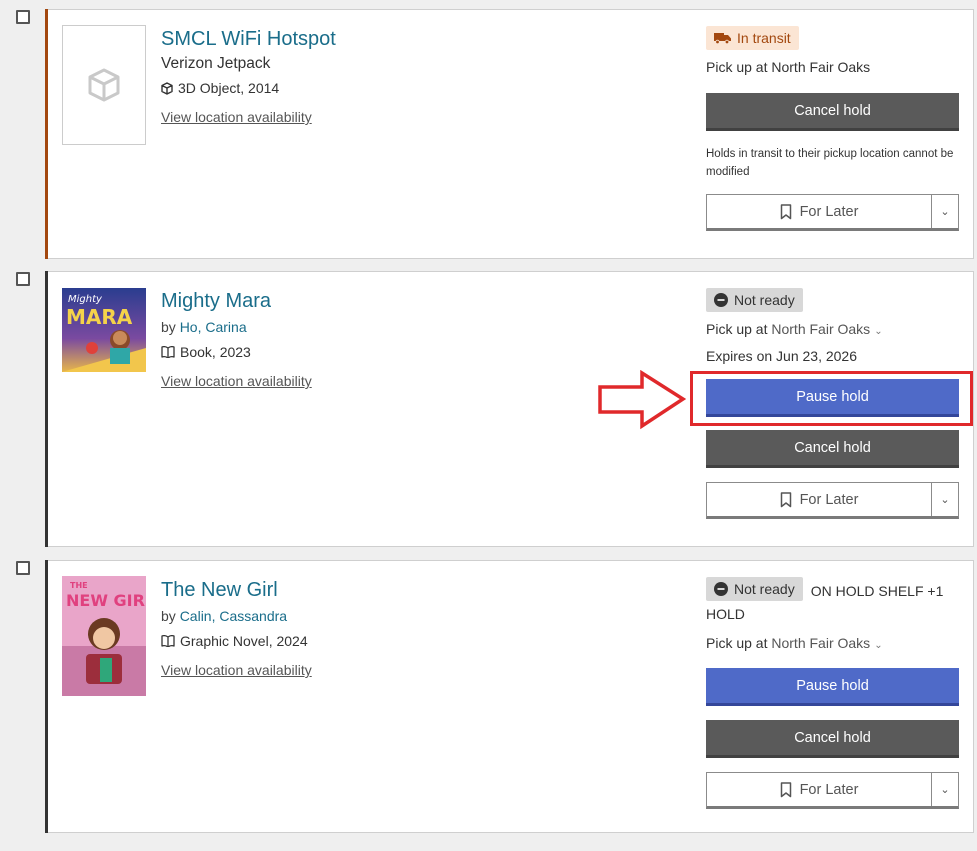  I want to click on book-cover-image: THE NEW GIRL, so click(104, 636).